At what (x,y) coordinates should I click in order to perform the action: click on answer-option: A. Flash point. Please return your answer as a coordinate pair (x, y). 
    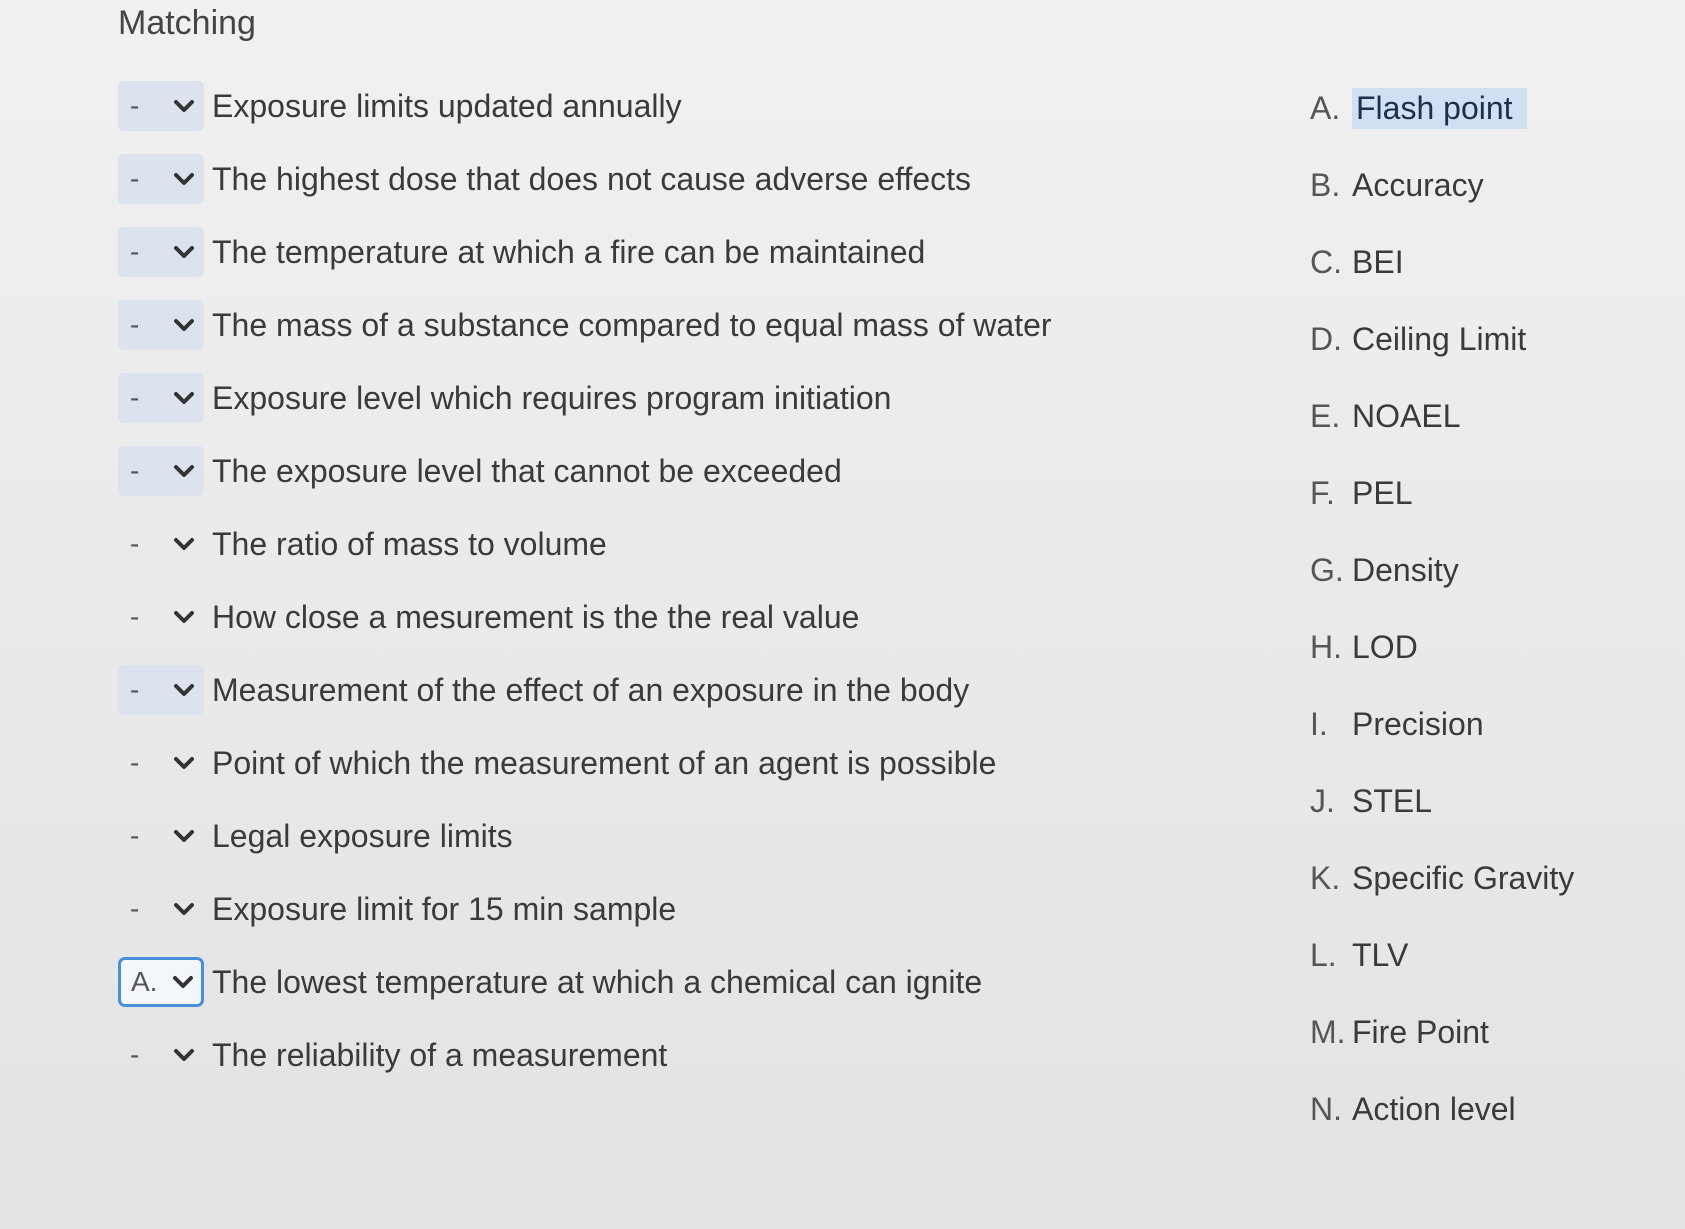
    Looking at the image, I should click on (1418, 108).